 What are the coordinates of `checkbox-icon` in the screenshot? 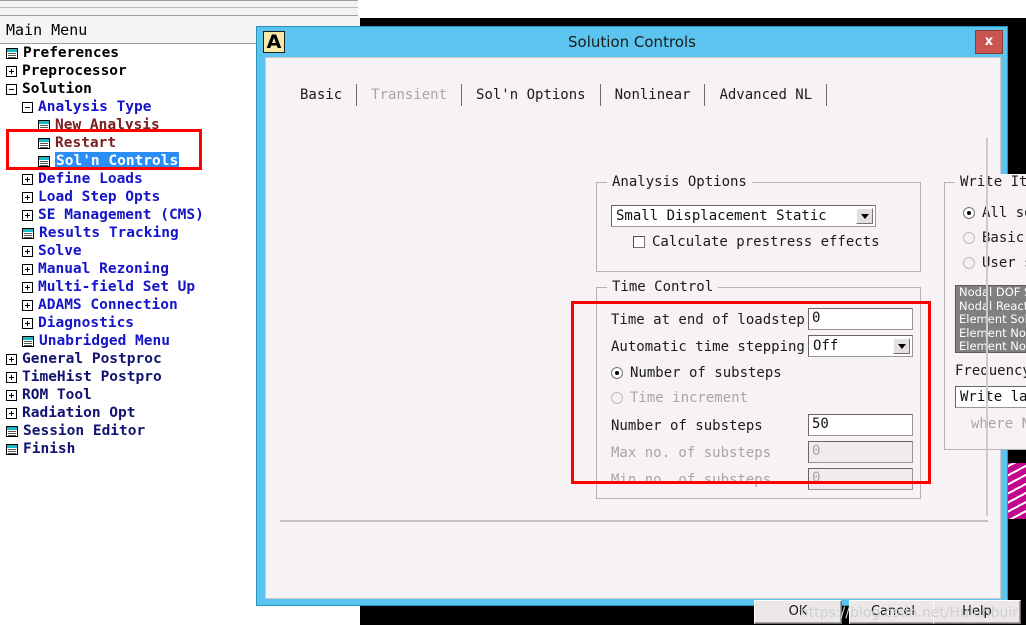 It's located at (639, 242).